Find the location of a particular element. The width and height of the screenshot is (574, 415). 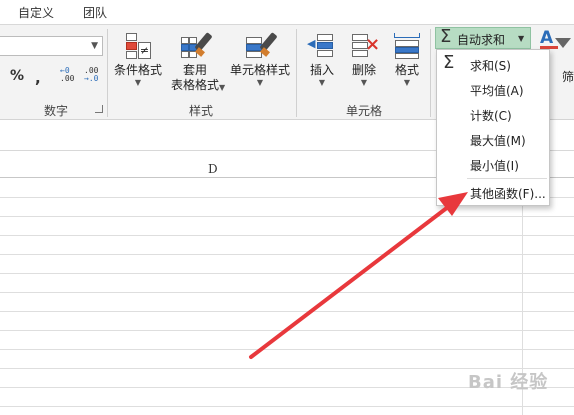

number-group-label: 数字 is located at coordinates (56, 111).